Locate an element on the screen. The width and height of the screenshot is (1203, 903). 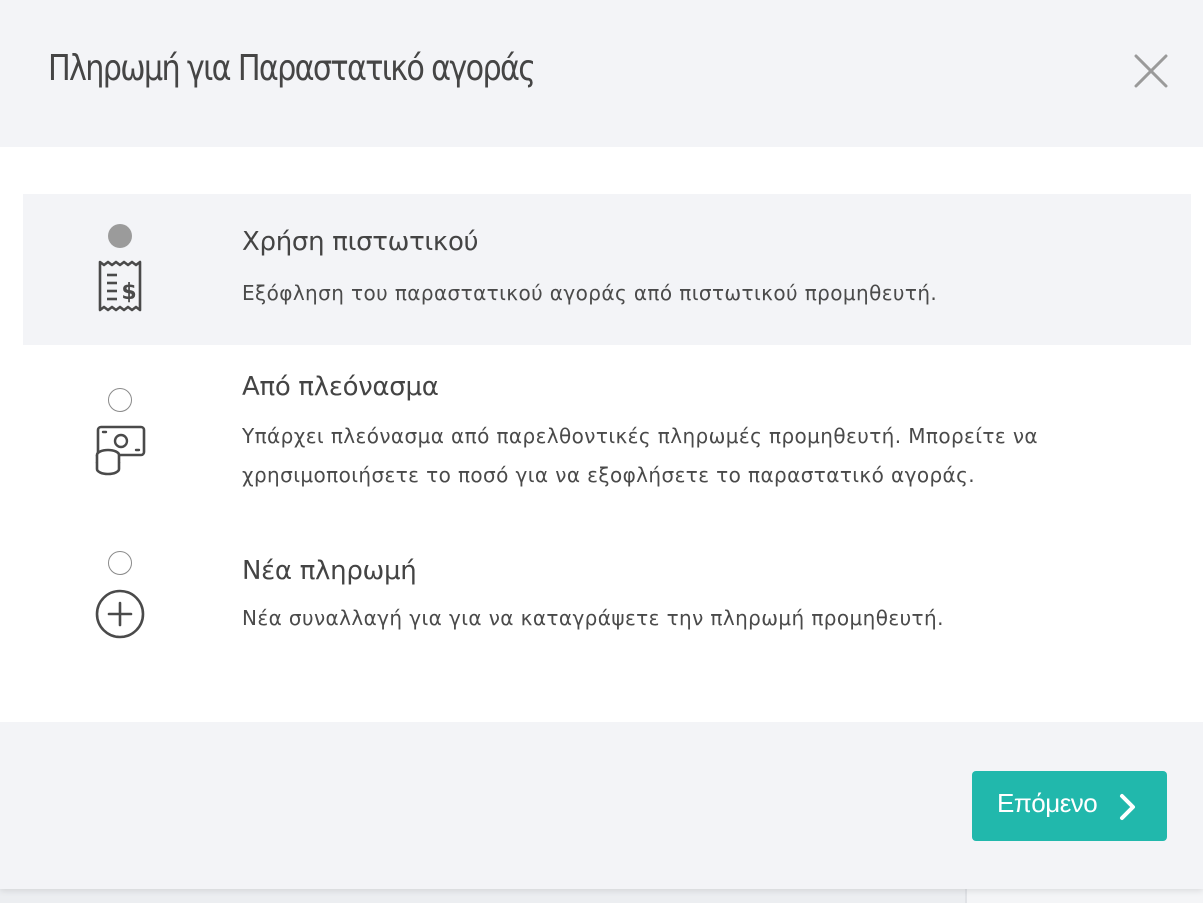
receipt-dollar-icon: $ is located at coordinates (120, 286).